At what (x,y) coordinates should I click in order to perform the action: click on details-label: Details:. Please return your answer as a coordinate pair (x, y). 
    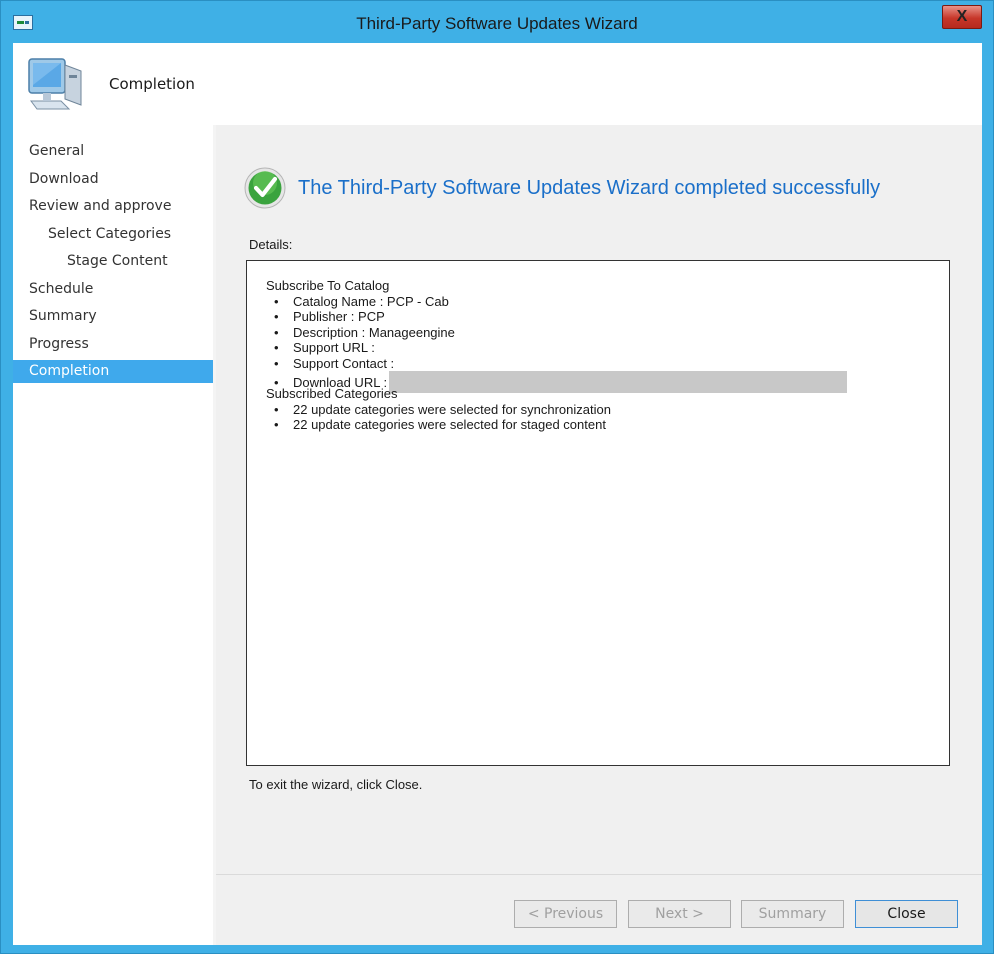
    Looking at the image, I should click on (271, 244).